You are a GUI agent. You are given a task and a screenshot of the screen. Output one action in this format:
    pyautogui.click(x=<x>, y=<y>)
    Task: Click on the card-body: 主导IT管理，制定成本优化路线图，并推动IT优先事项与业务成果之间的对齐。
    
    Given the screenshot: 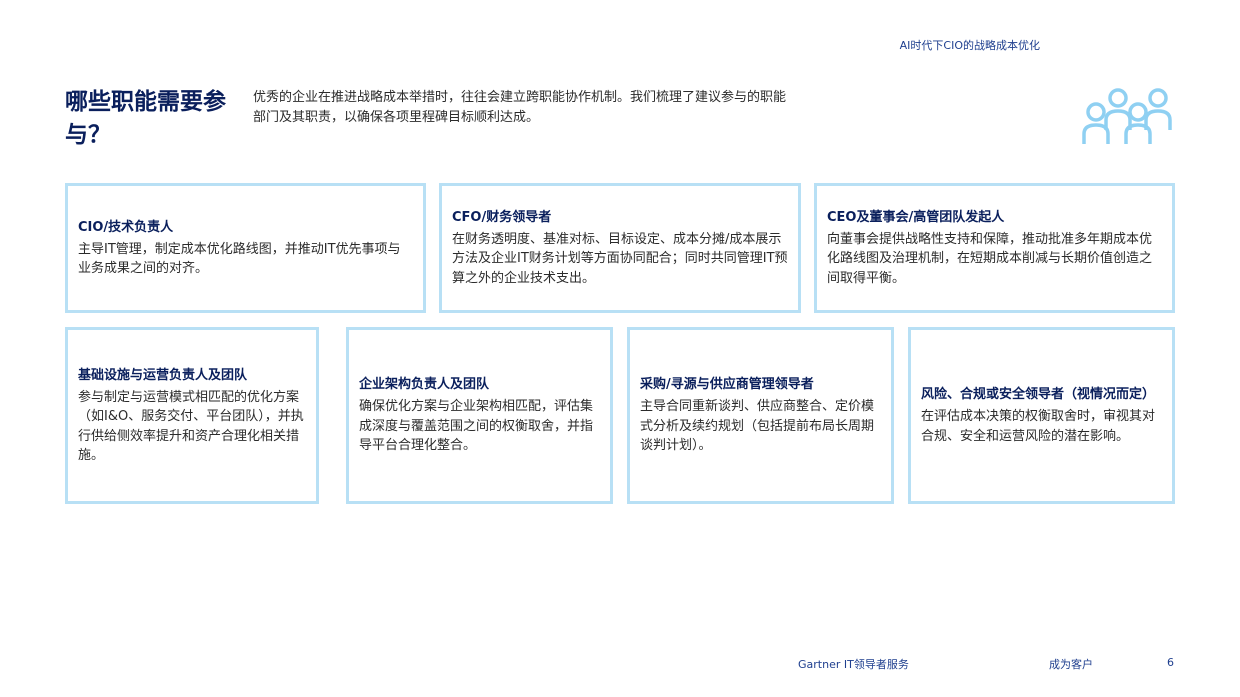 What is the action you would take?
    pyautogui.click(x=239, y=259)
    